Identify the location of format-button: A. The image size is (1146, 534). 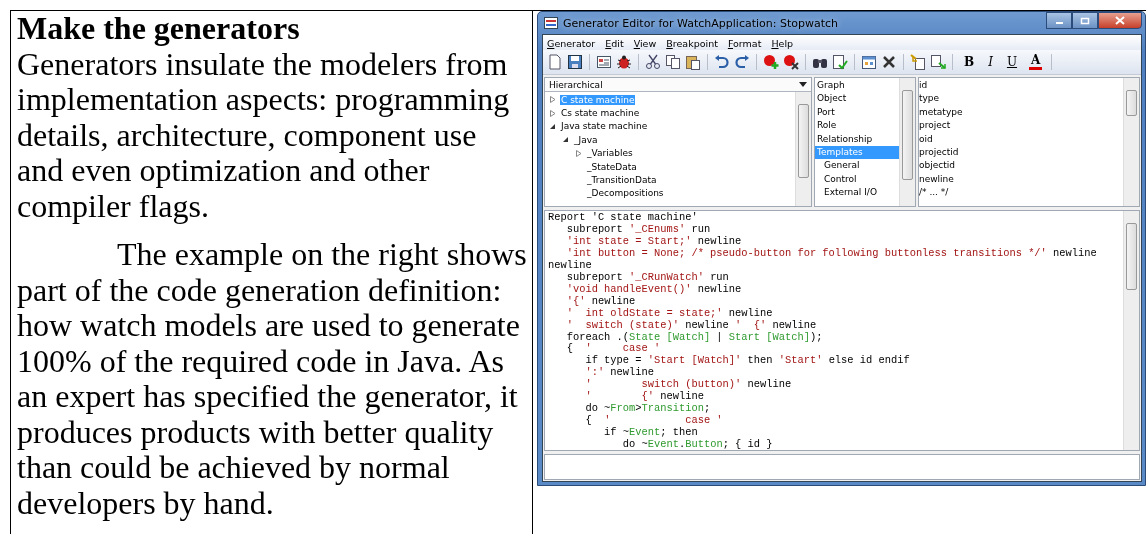
(1036, 62).